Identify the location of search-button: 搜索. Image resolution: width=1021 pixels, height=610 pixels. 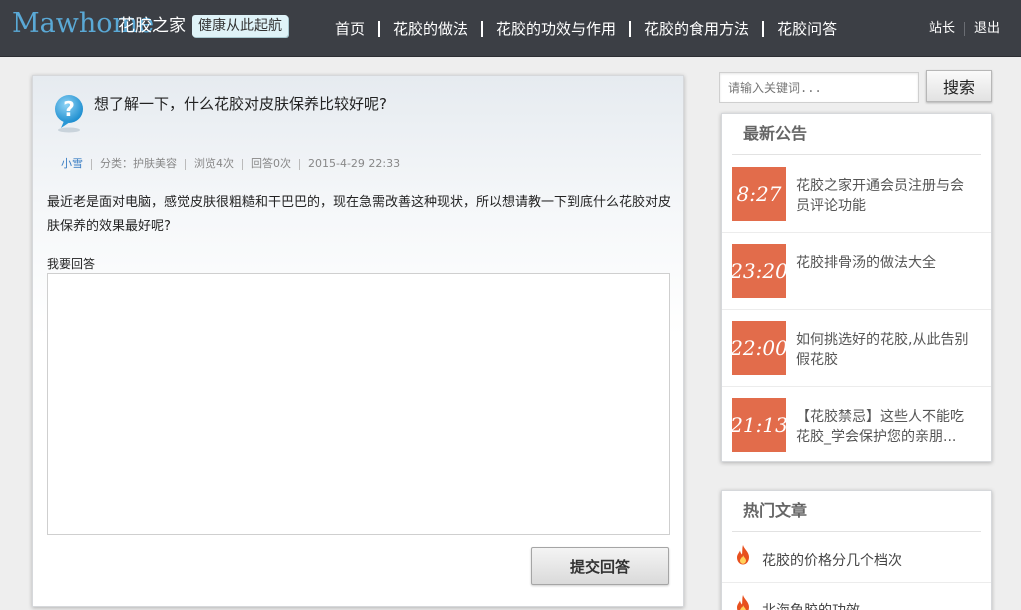
(959, 86).